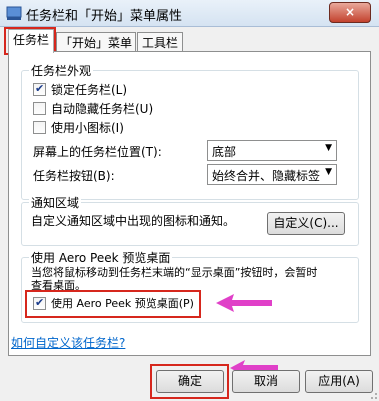 The height and width of the screenshot is (401, 379). What do you see at coordinates (133, 221) in the screenshot?
I see `notify-description: 自定义通知区域中出现的图标和通知。` at bounding box center [133, 221].